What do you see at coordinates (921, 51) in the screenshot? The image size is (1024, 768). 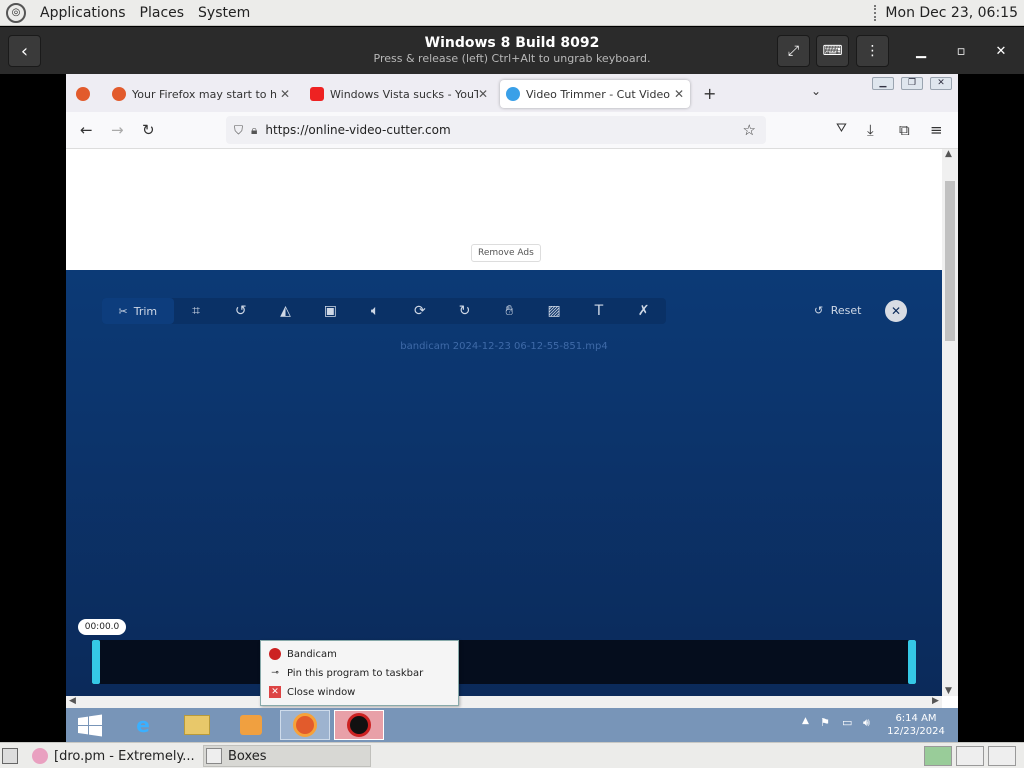 I see `minimize-button: ▁` at bounding box center [921, 51].